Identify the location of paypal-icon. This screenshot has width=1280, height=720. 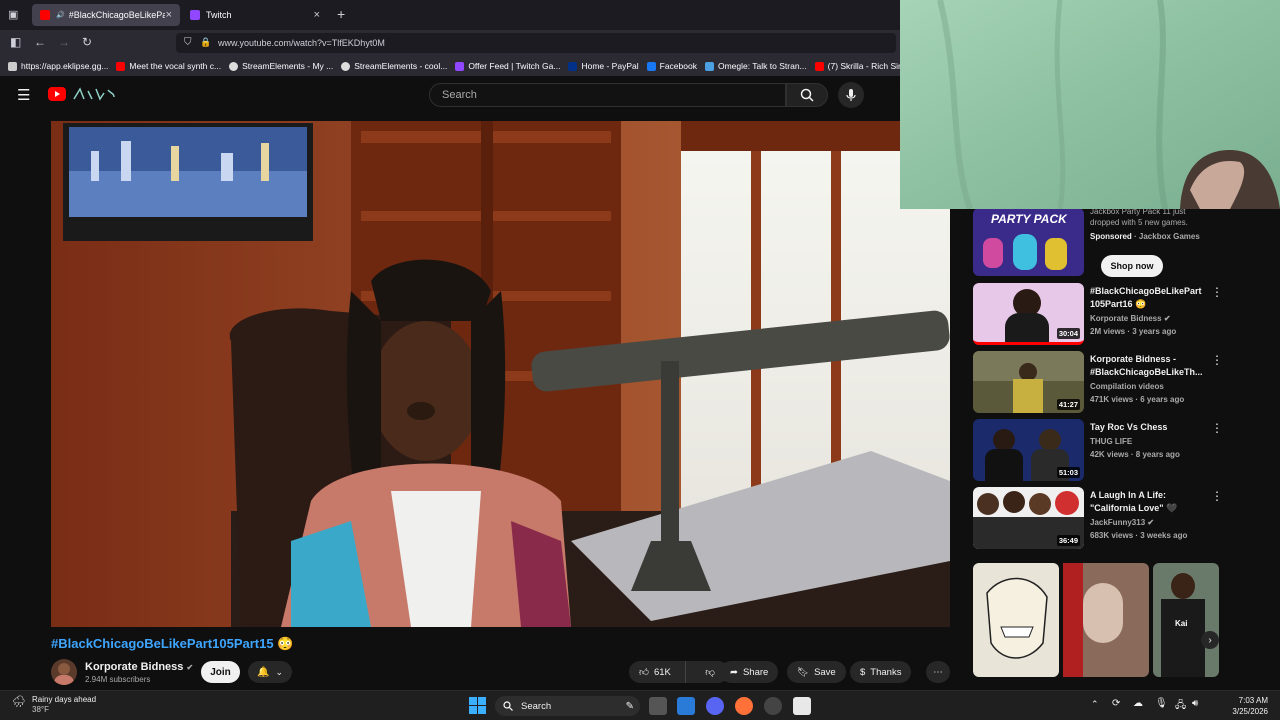
(573, 66).